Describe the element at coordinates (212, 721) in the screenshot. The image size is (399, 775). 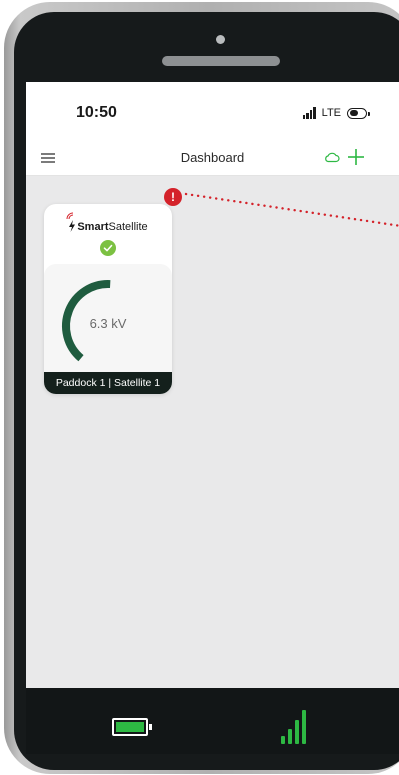
I see `device-status-bar` at that location.